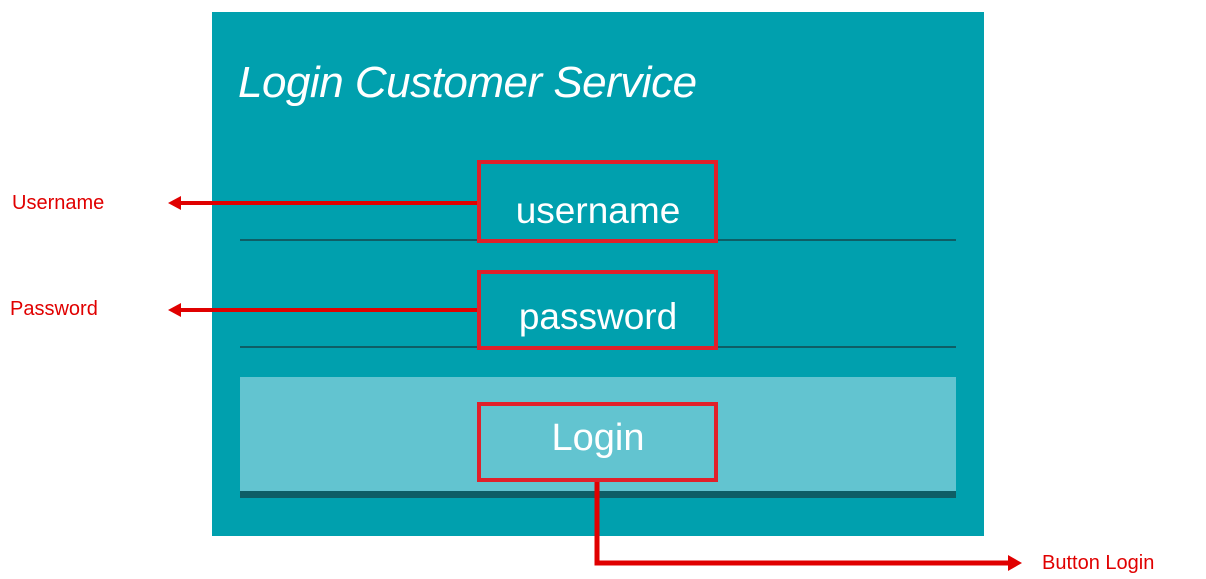  I want to click on login-arrow-icon, so click(808, 526).